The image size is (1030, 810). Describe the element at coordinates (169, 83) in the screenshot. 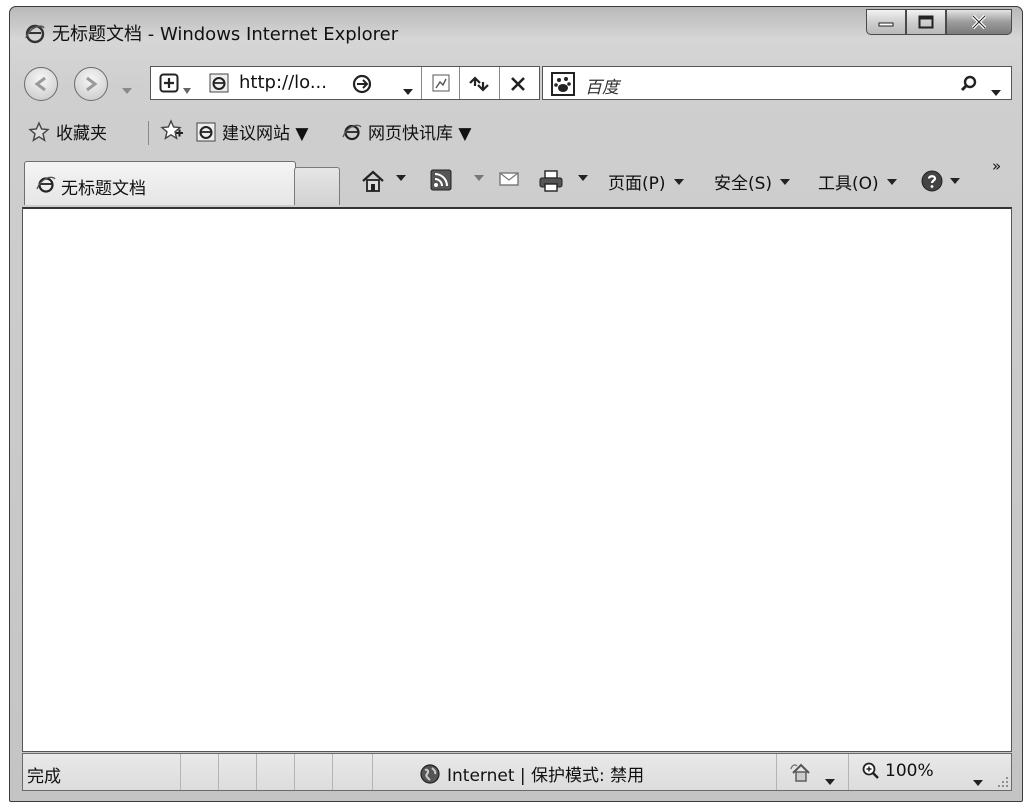

I see `compatibility-icon` at that location.